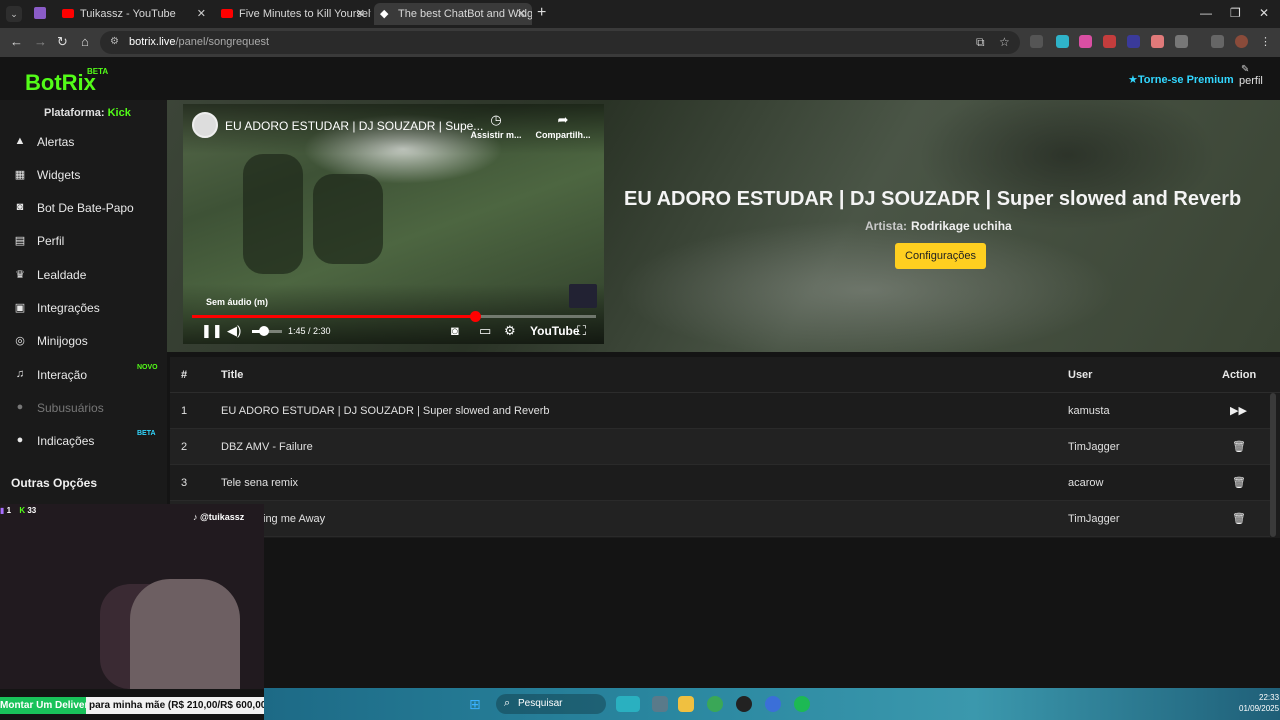 The image size is (1280, 720). Describe the element at coordinates (184, 483) in the screenshot. I see `row-number: 3` at that location.